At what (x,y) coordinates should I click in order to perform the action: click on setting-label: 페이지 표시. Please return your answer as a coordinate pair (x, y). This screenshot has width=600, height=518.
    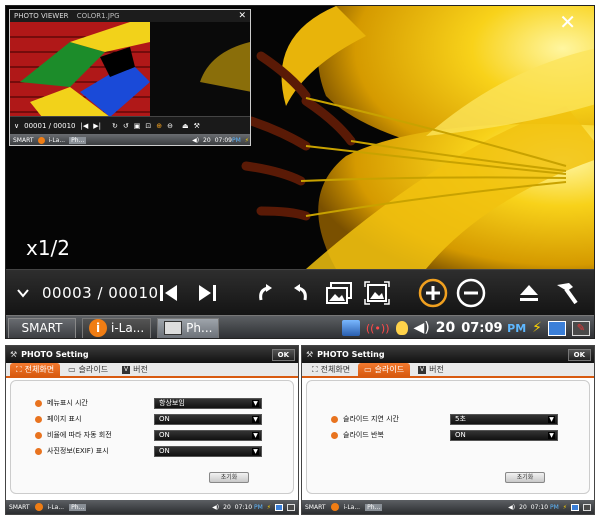
    Looking at the image, I should click on (64, 419).